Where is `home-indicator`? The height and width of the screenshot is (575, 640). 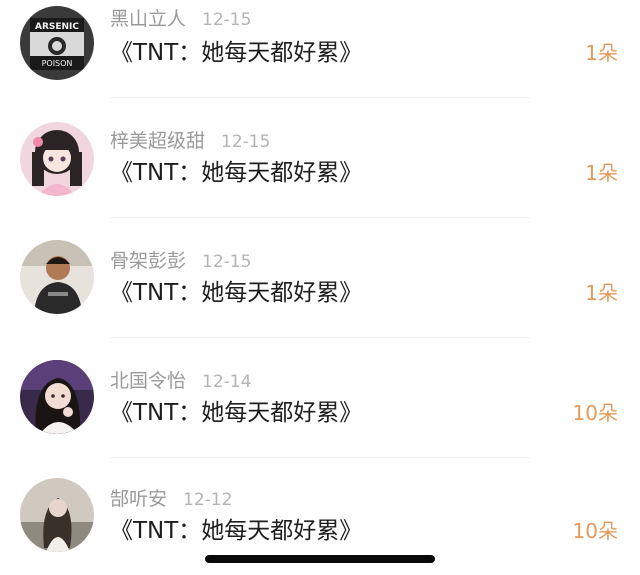 home-indicator is located at coordinates (320, 559).